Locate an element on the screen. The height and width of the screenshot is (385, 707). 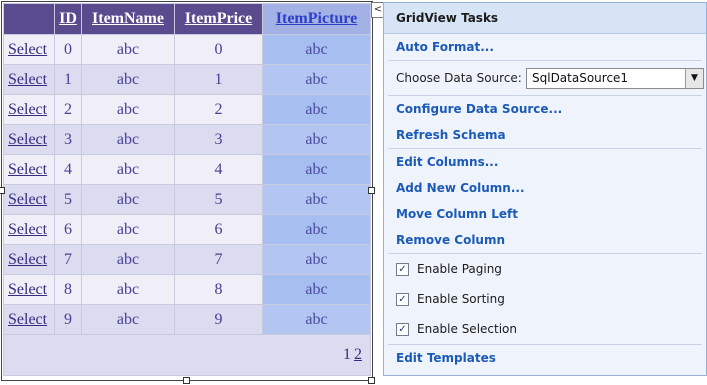
resize-handle-bottom is located at coordinates (186, 380).